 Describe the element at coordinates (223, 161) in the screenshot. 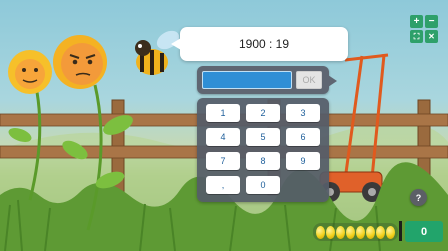

I see `key-7: 7` at that location.